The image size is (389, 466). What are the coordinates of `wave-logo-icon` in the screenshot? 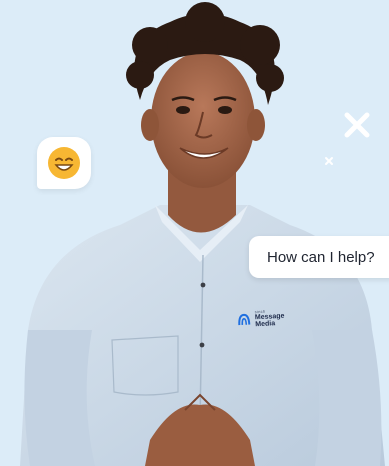 It's located at (244, 319).